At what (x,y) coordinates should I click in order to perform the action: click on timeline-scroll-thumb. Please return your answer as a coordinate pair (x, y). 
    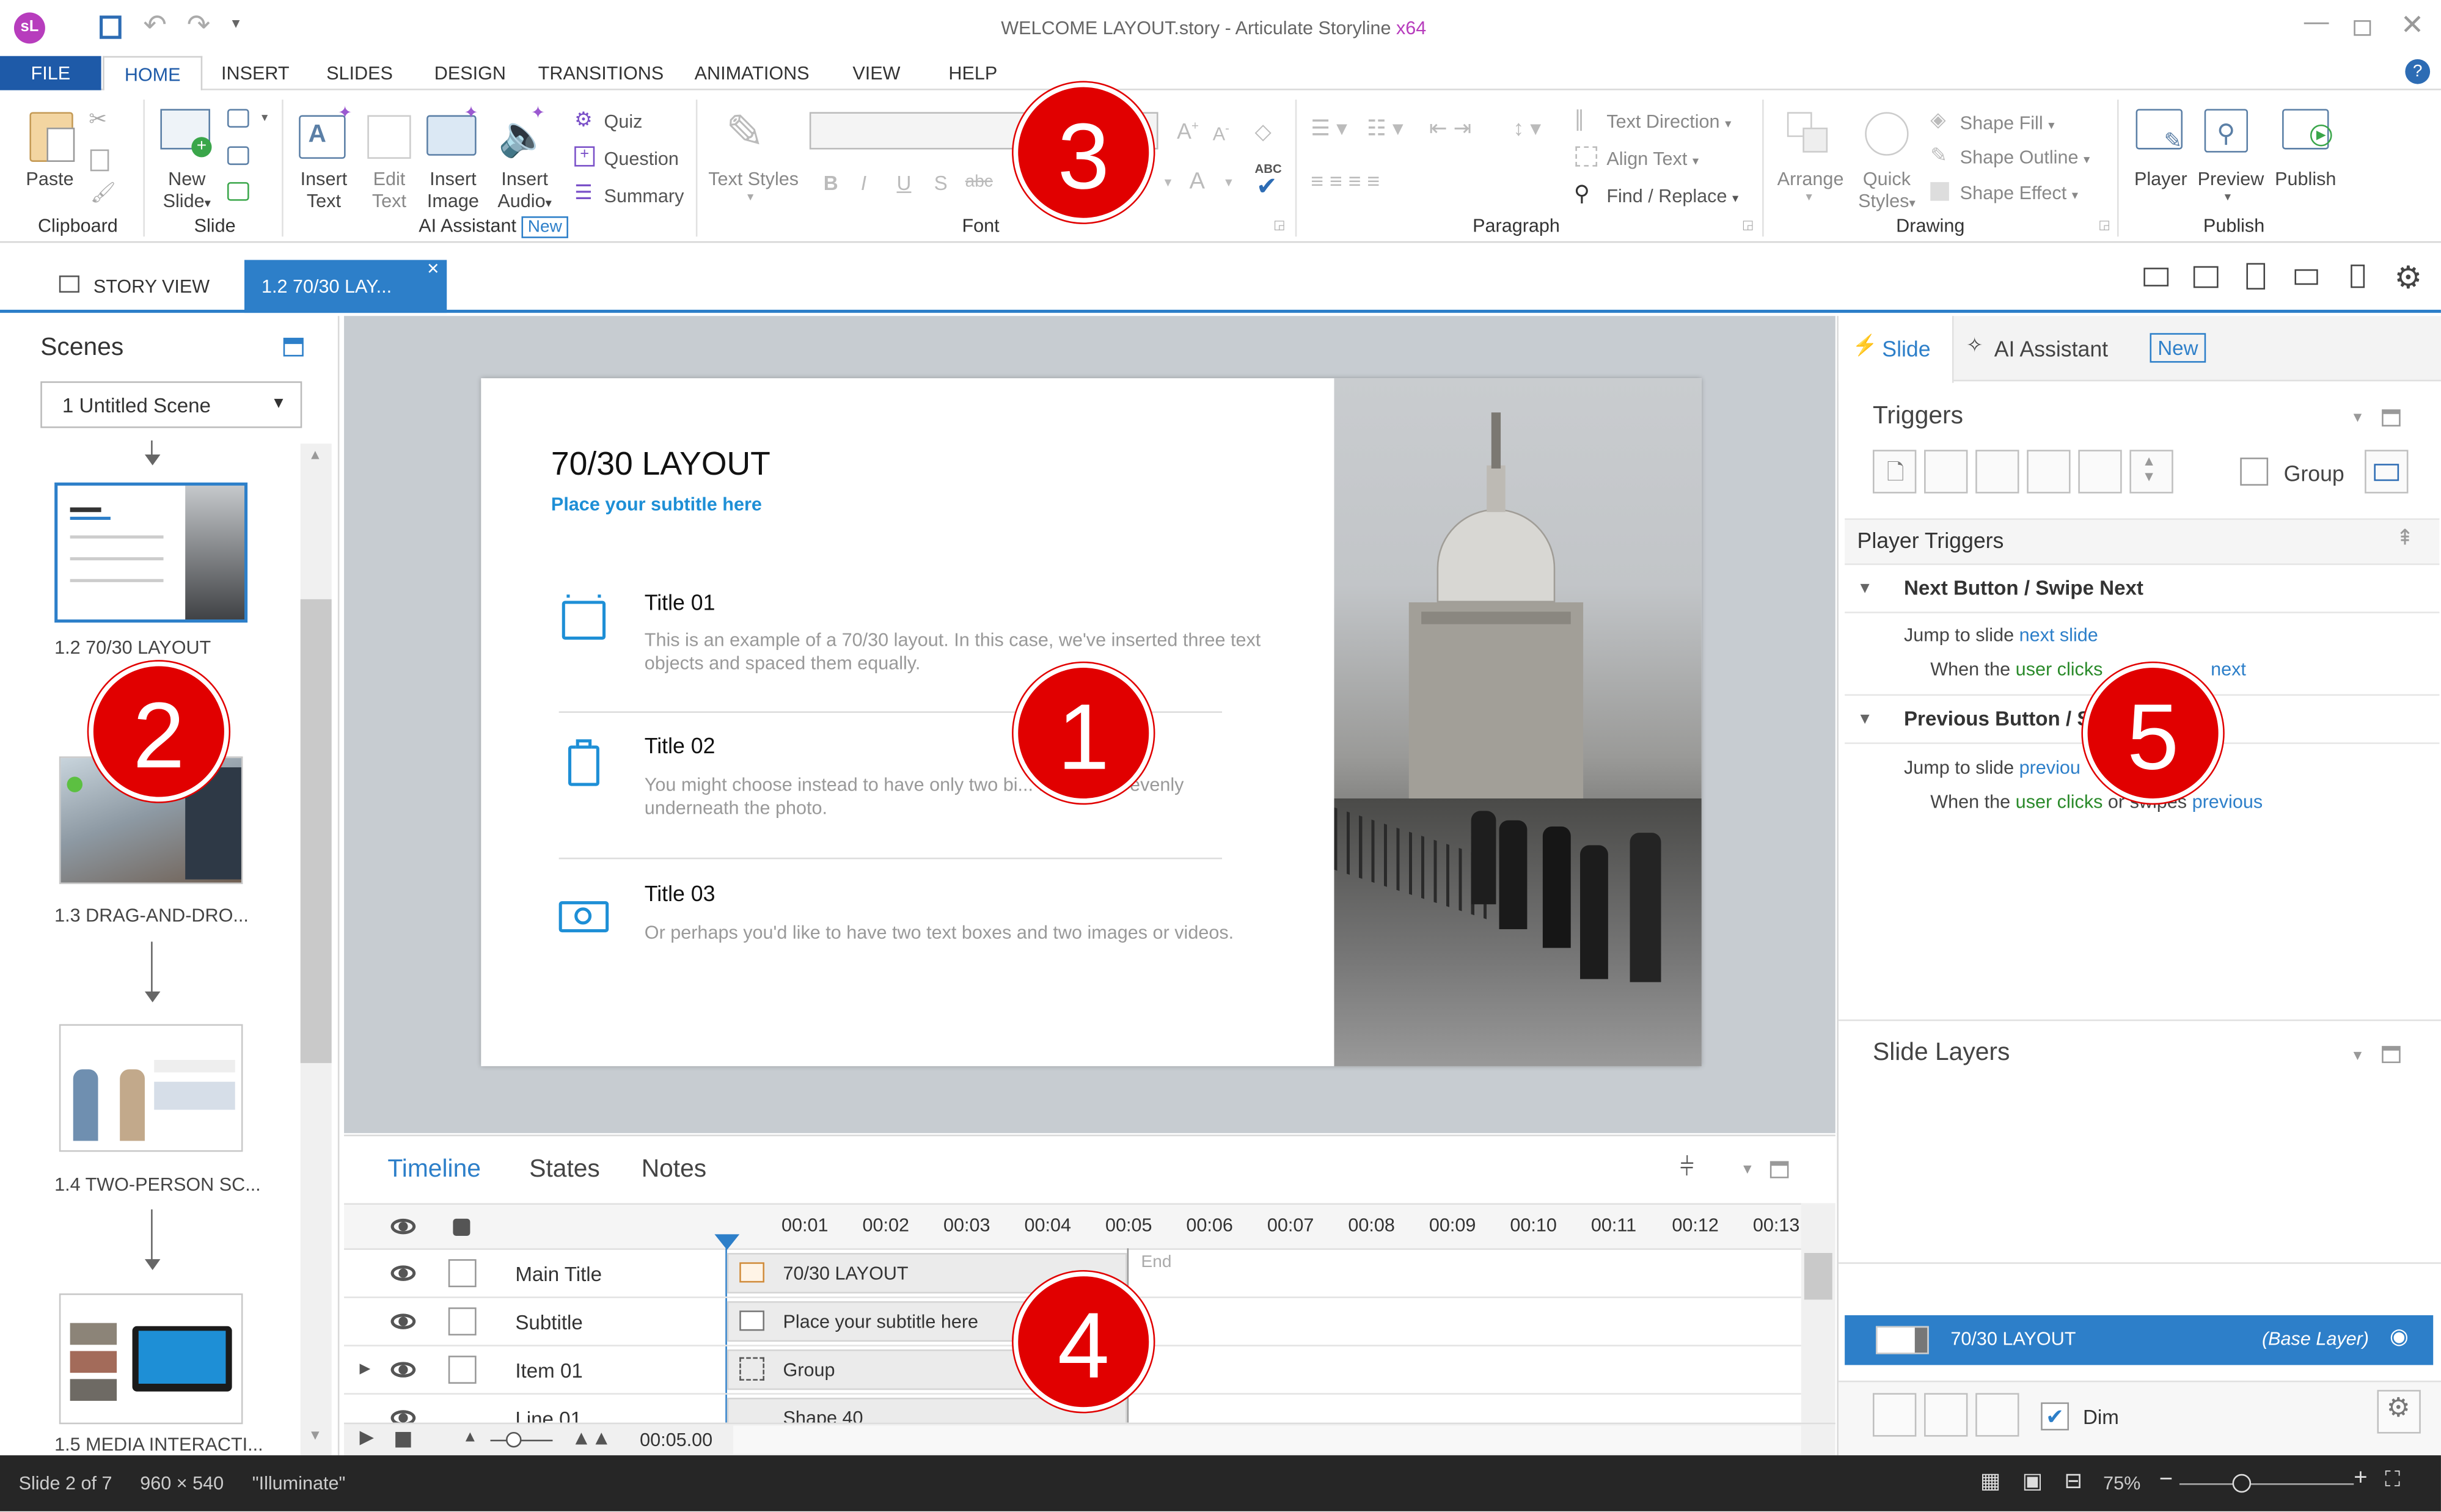
    Looking at the image, I should click on (1818, 1276).